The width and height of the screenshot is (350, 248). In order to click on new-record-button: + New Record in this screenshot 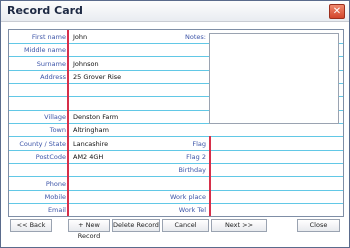, I will do `click(89, 229)`.